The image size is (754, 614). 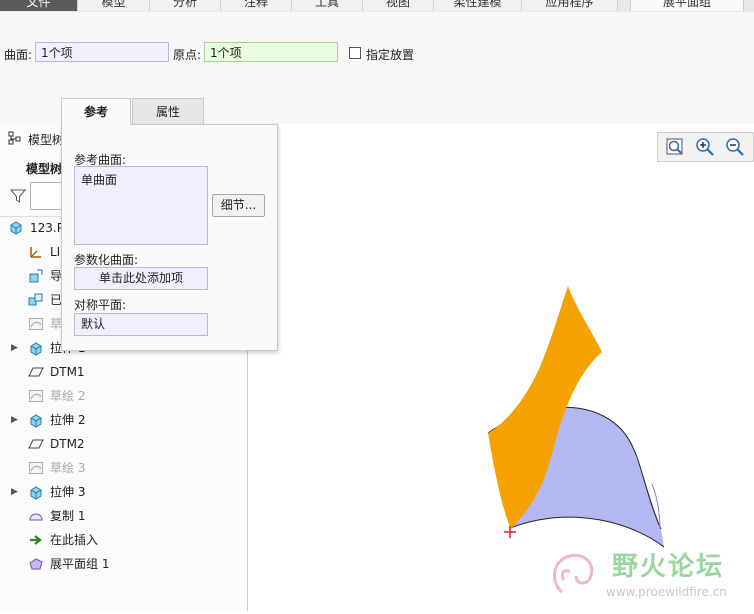 I want to click on ribbon-tab-3: 注释, so click(x=256, y=5).